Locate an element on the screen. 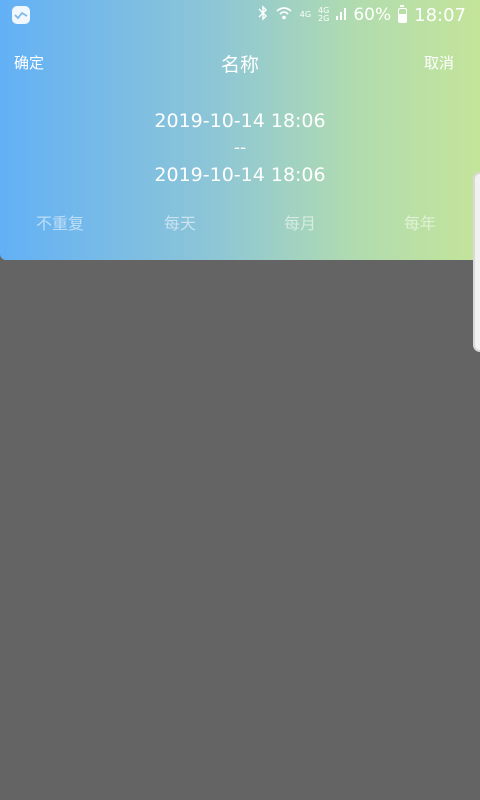  repeat-options: 不重复 每天 每月 每年 is located at coordinates (240, 222).